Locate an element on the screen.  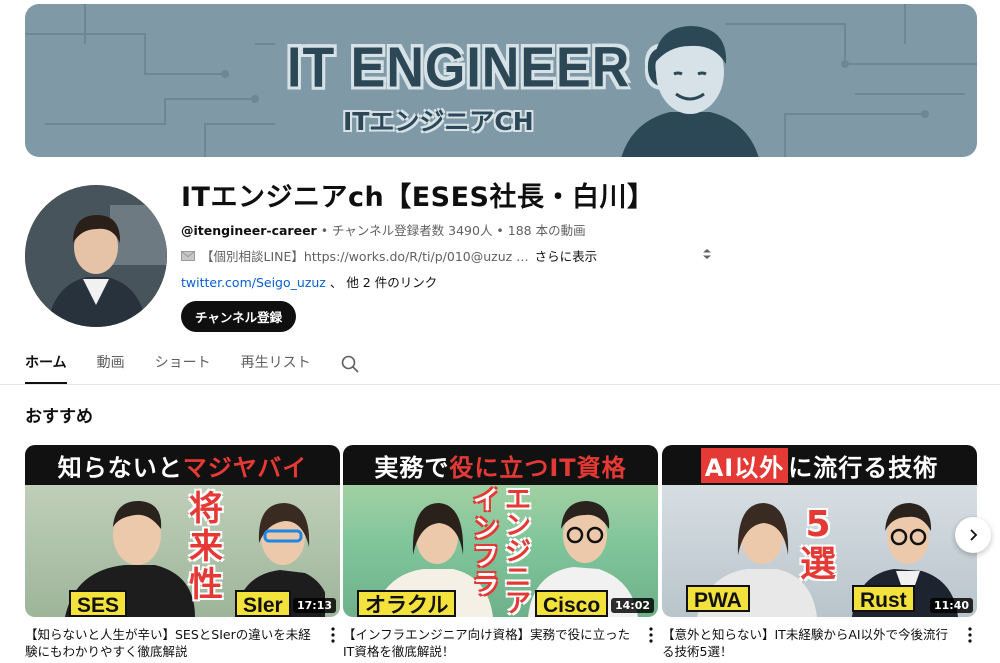
channel-links: twitter.com/Seigo_uzuz 、 他 2 件のリンク is located at coordinates (309, 281).